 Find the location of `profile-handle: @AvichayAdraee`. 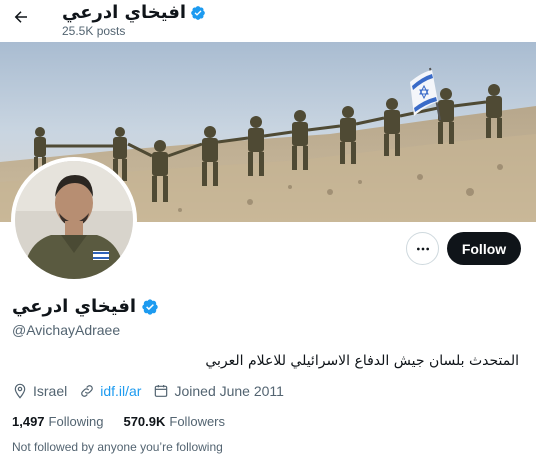

profile-handle: @AvichayAdraee is located at coordinates (66, 330).